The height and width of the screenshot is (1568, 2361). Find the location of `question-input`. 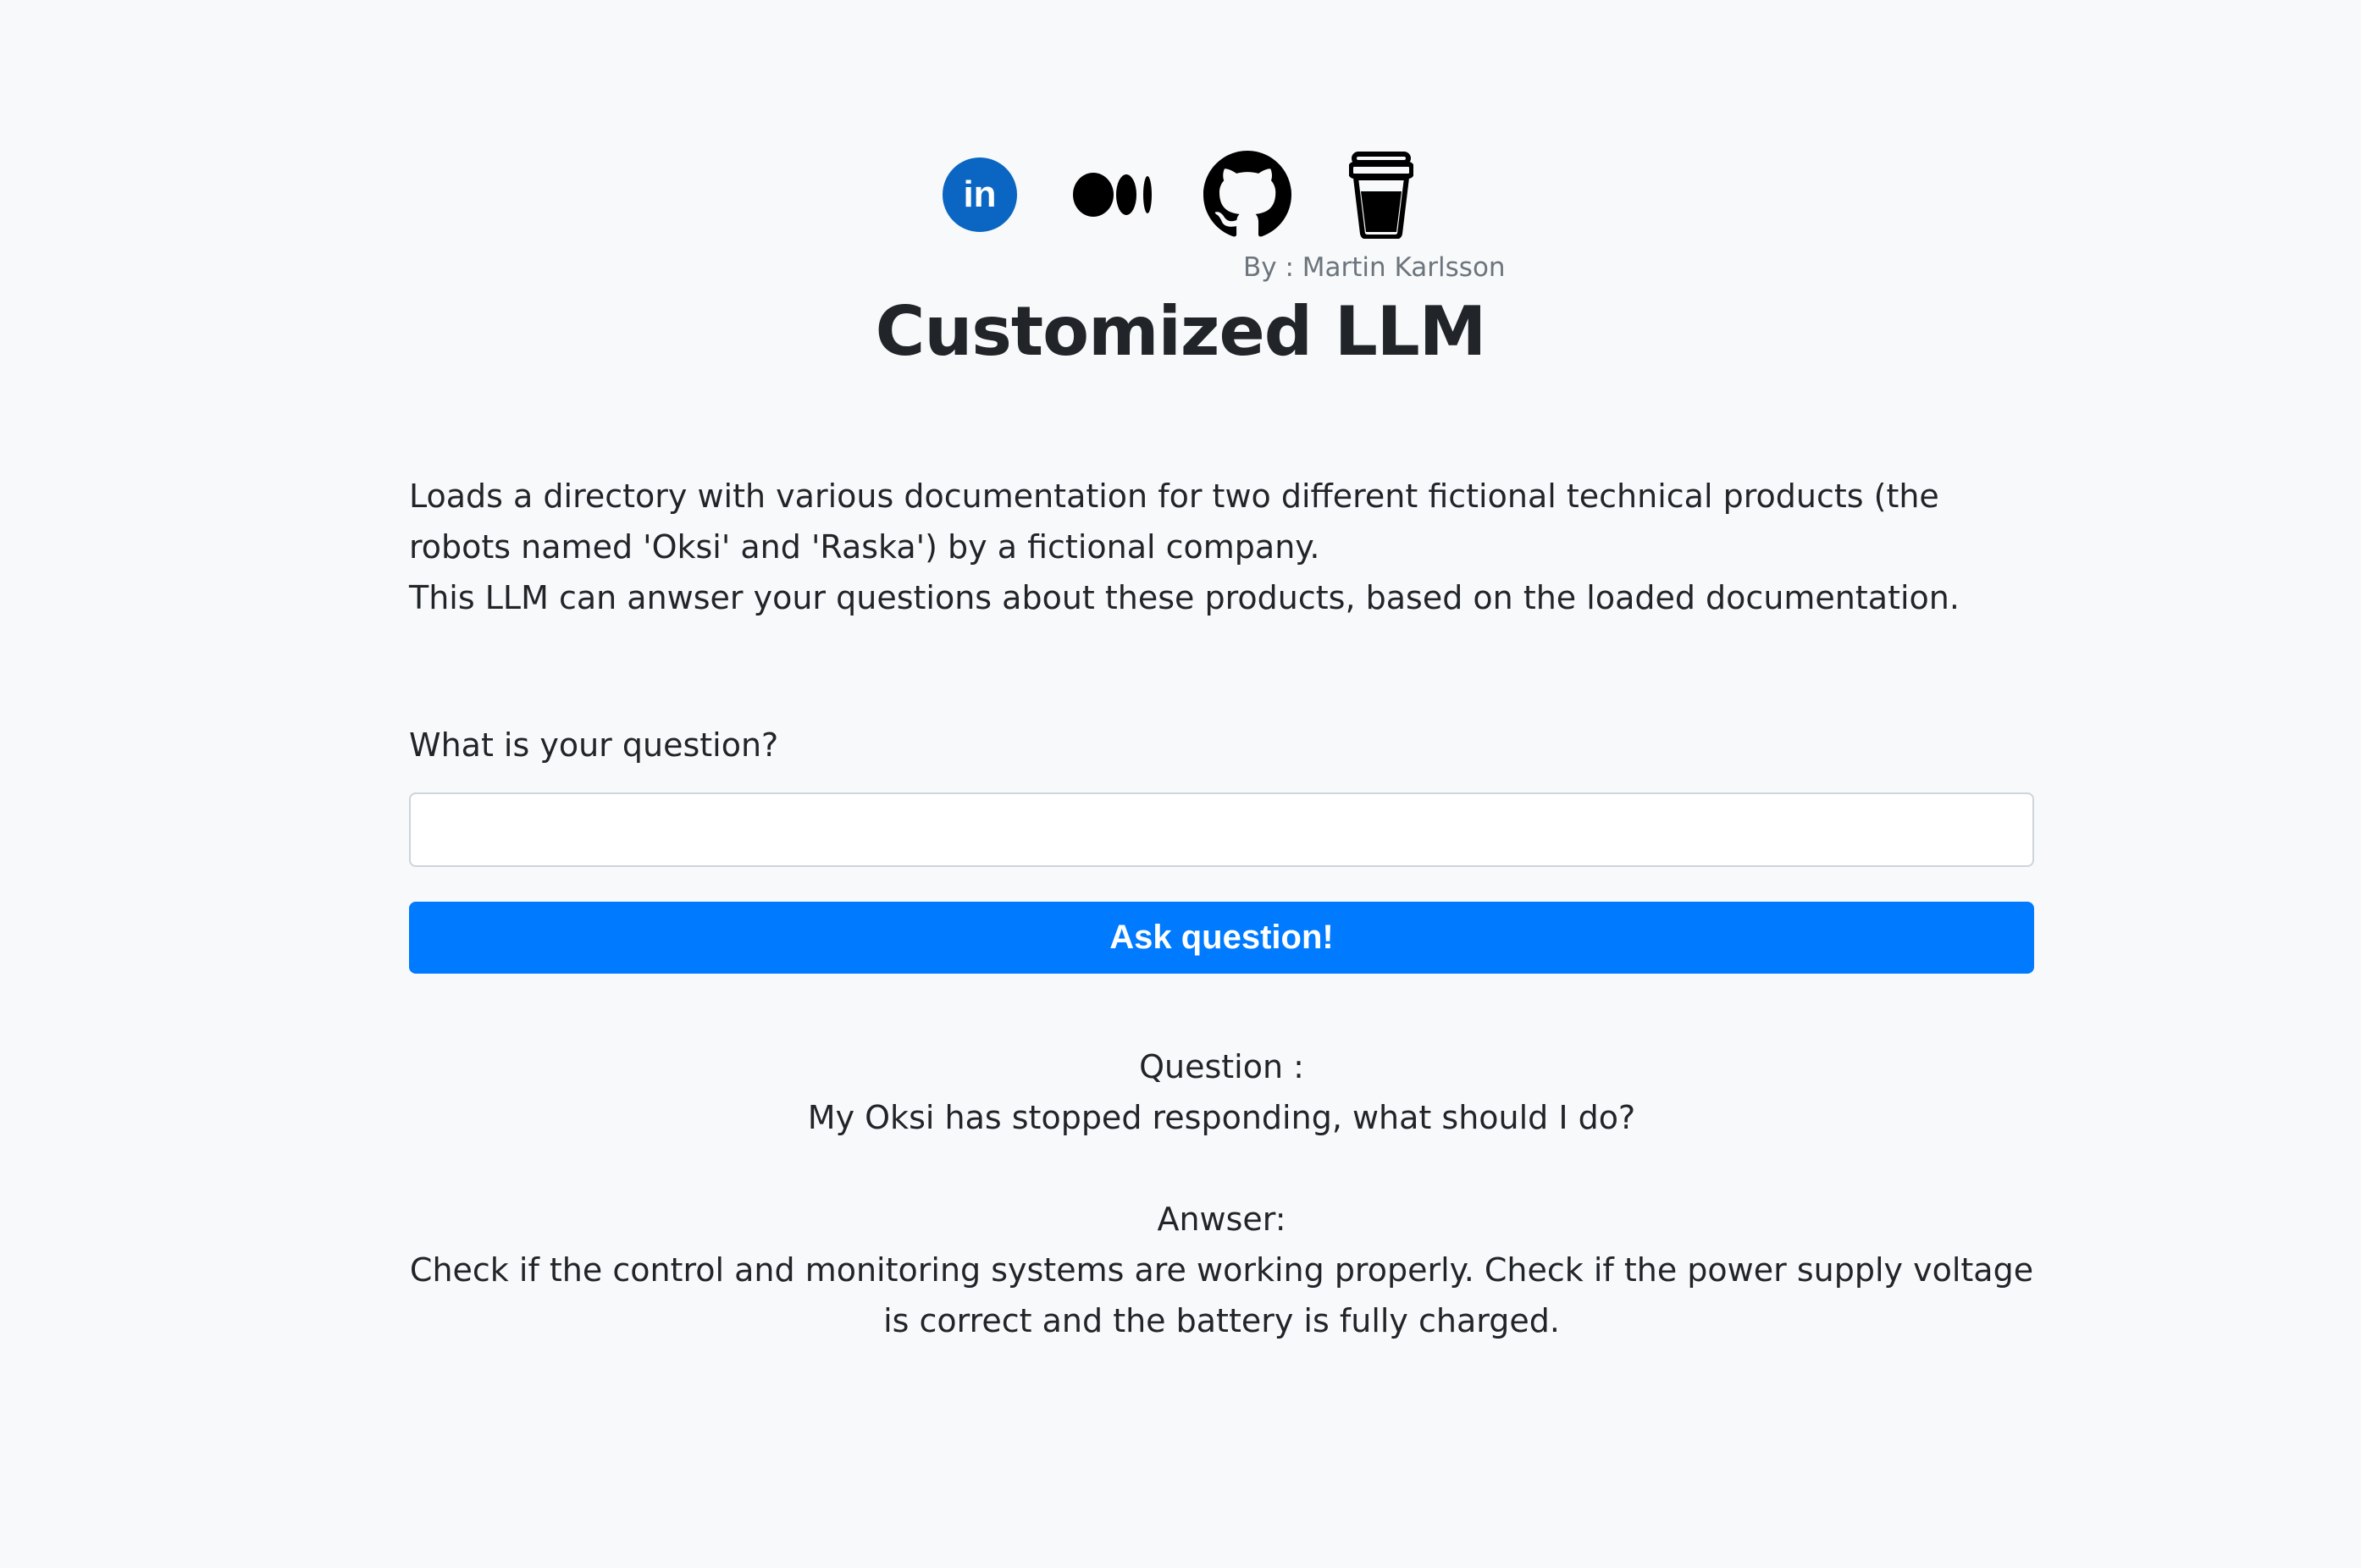

question-input is located at coordinates (1221, 829).